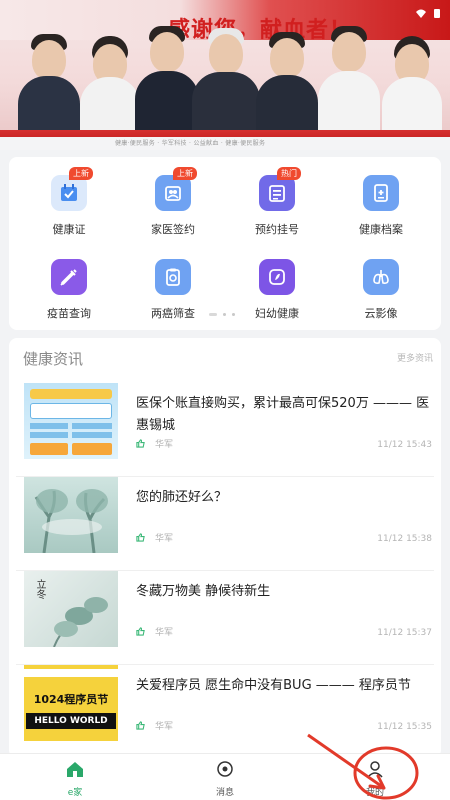 This screenshot has width=450, height=800. I want to click on menu-item-label: 预约挂号, so click(277, 229).